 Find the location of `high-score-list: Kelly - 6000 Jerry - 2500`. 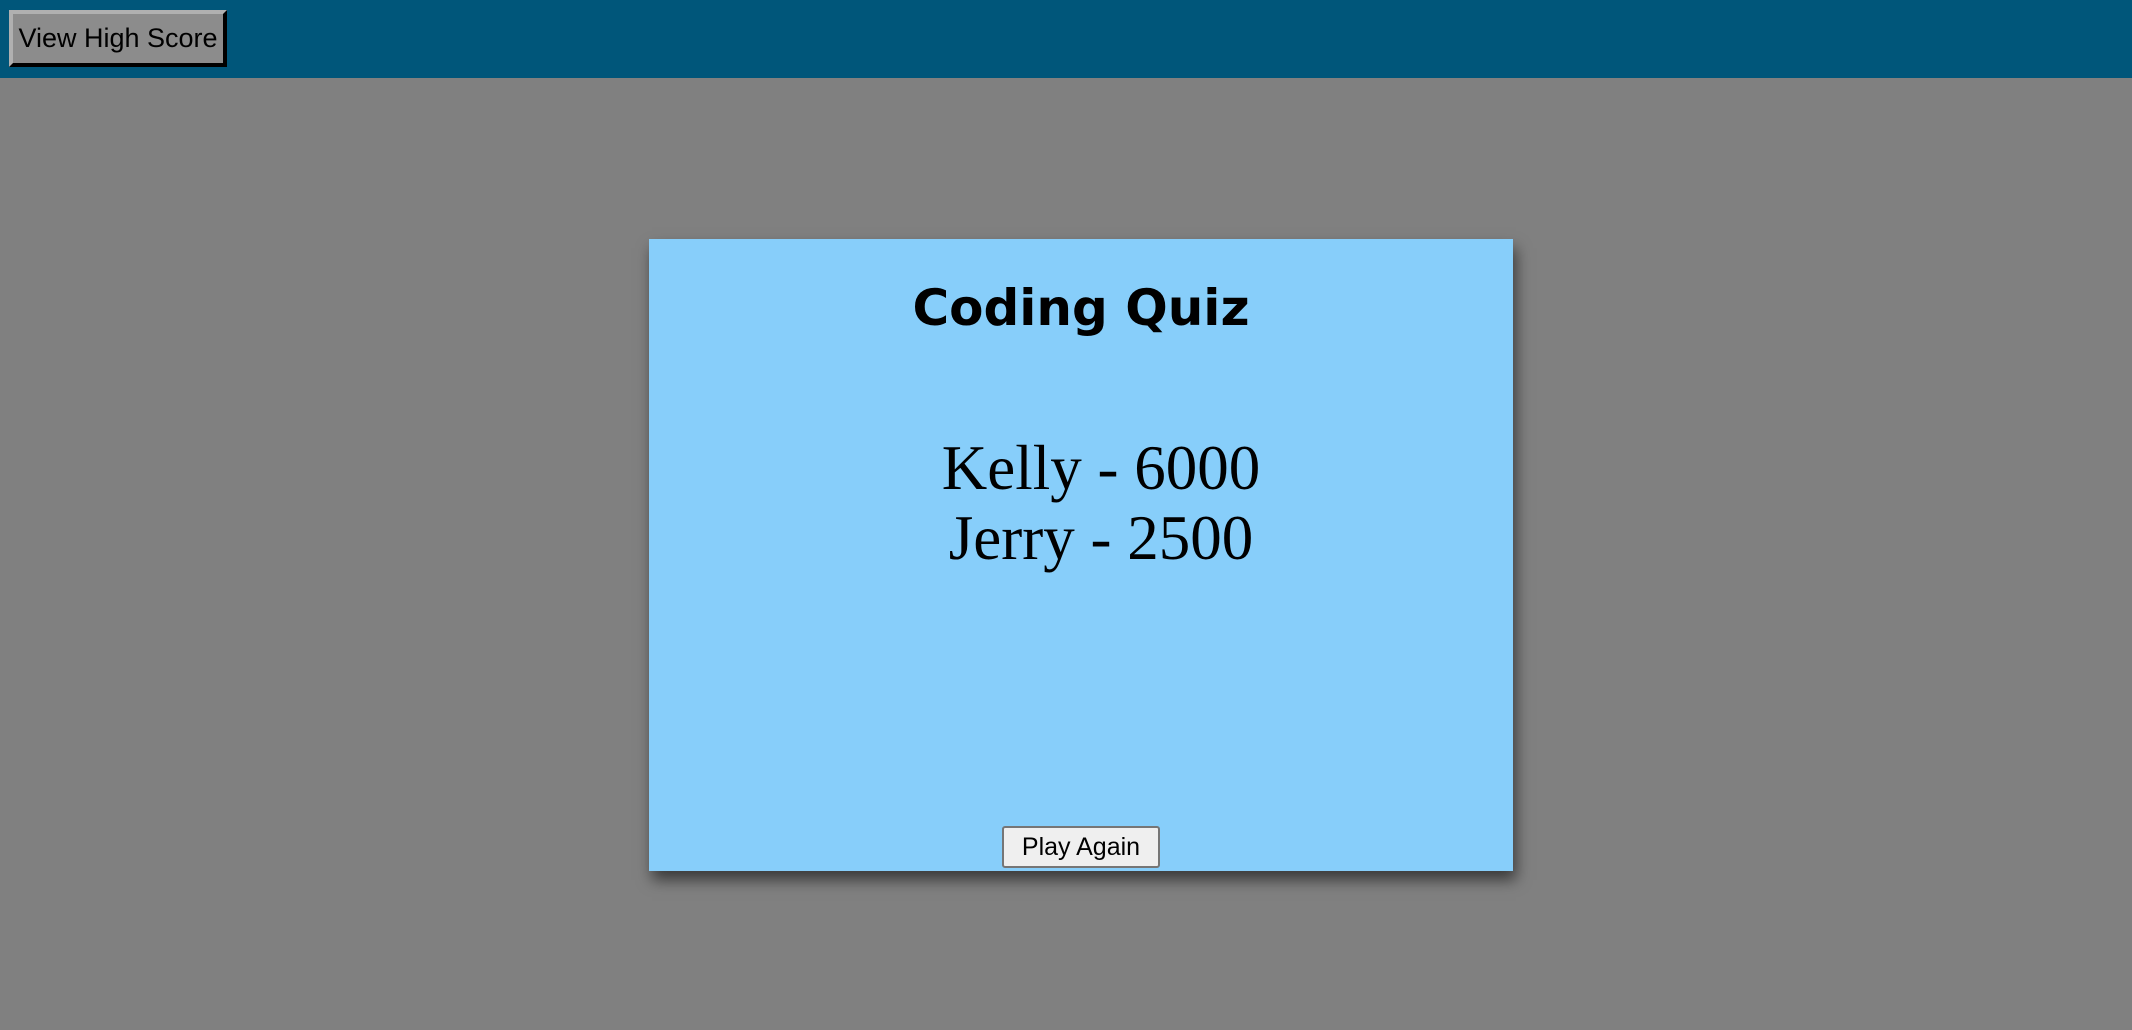

high-score-list: Kelly - 6000 Jerry - 2500 is located at coordinates (1081, 503).